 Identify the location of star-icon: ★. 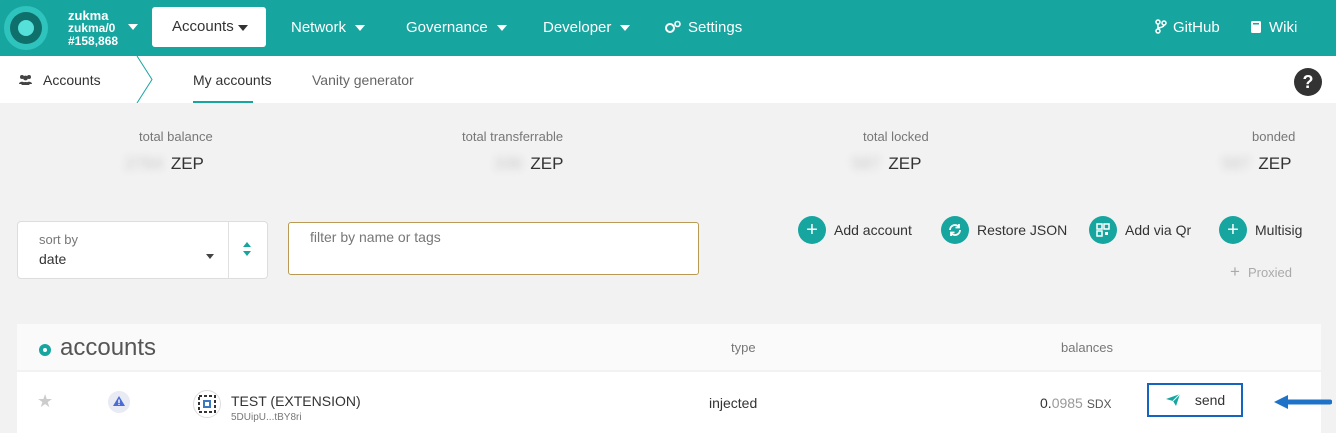
(45, 401).